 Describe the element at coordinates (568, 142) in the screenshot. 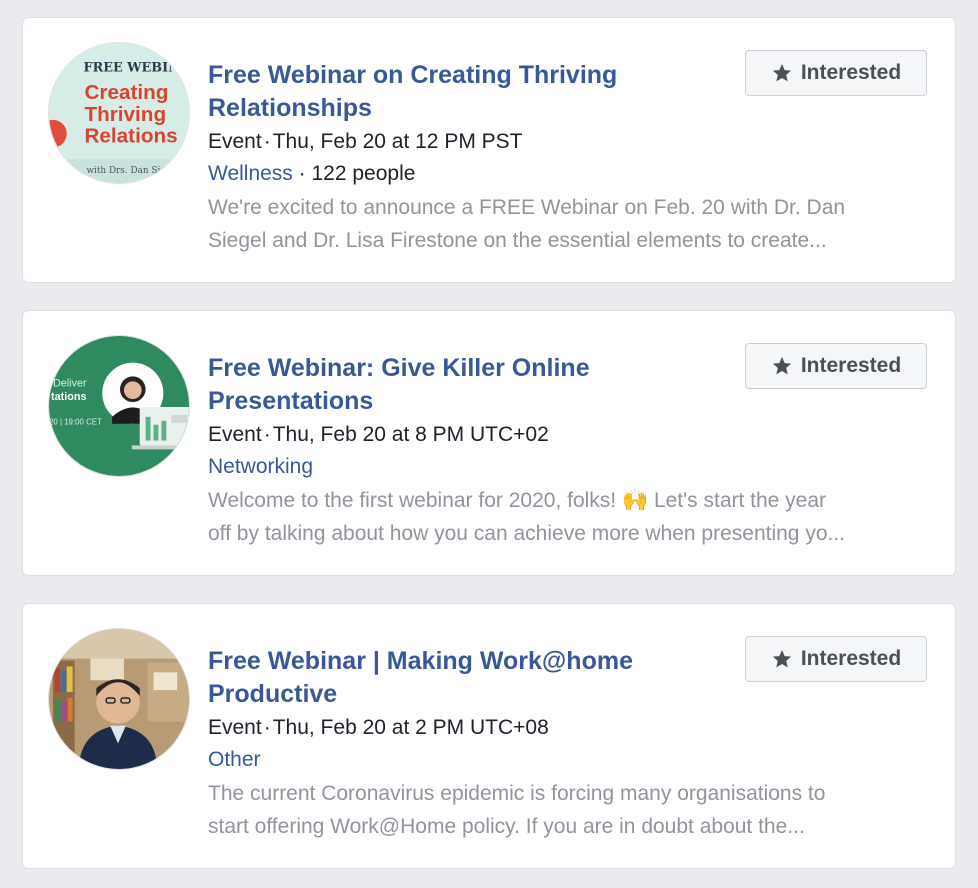

I see `event-meta: Event·Thu, Feb 20 at 12 PM PST` at that location.